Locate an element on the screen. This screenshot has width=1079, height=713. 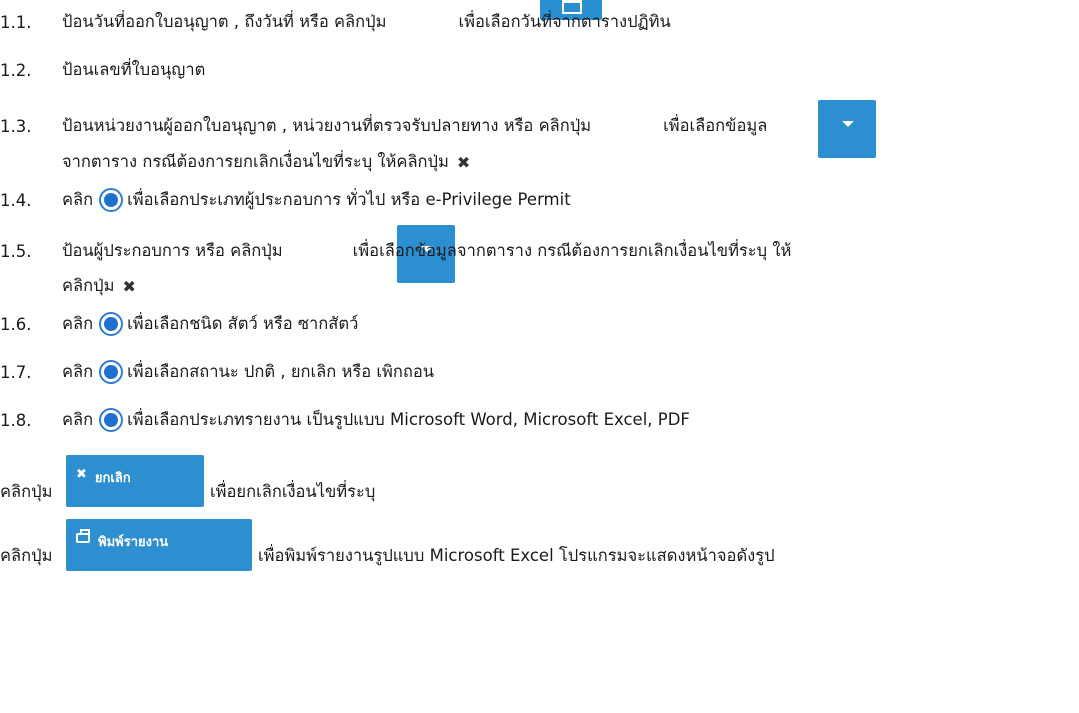
cancel-prefix: คลิกปุ่ม is located at coordinates (26, 491).